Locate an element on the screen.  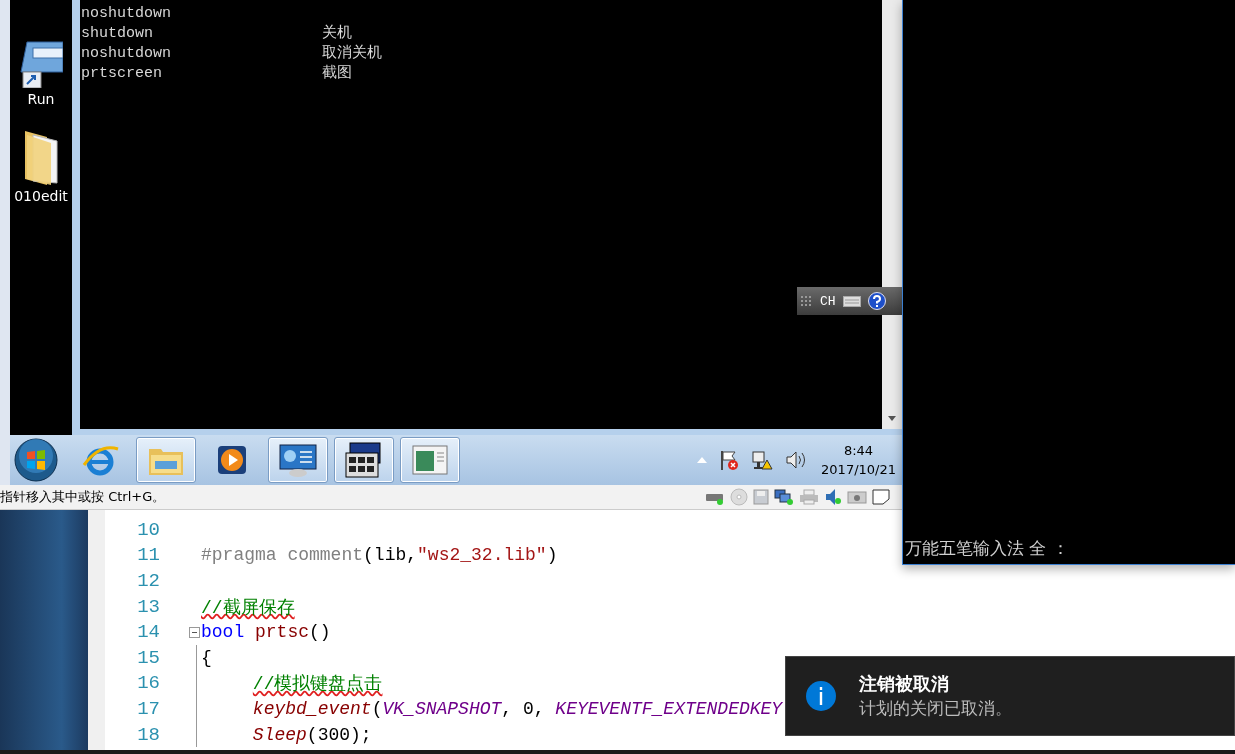
code-line: Sleep(300); is located at coordinates (311, 734).